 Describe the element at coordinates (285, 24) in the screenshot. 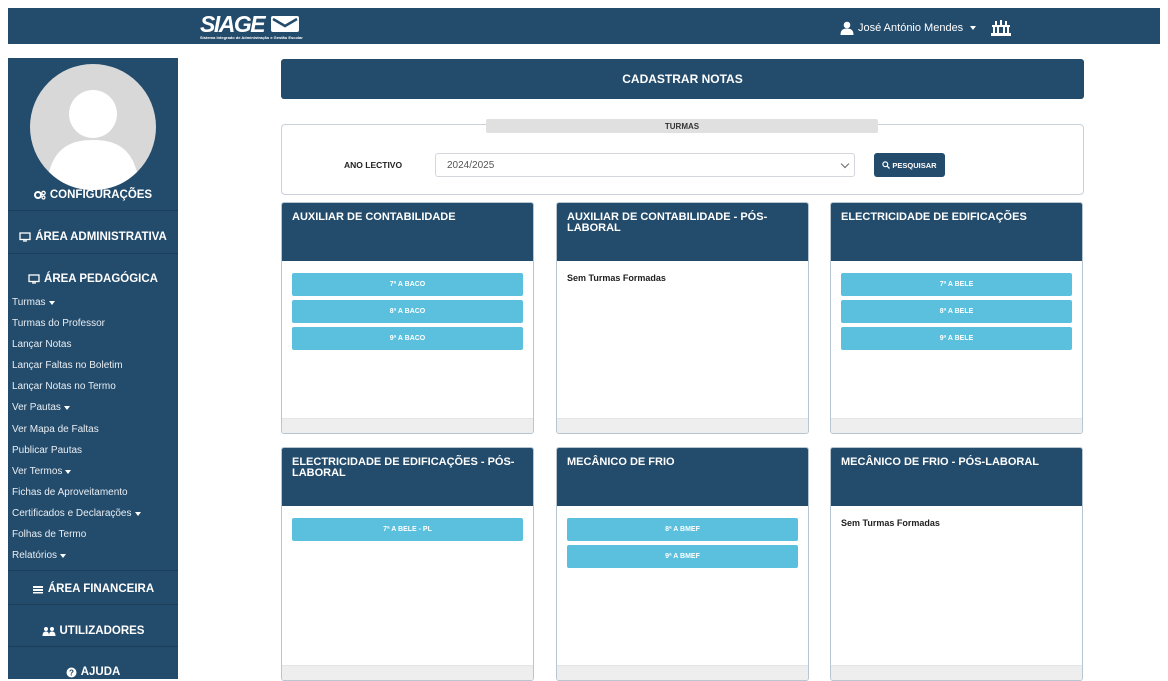

I see `mail-logo-icon` at that location.